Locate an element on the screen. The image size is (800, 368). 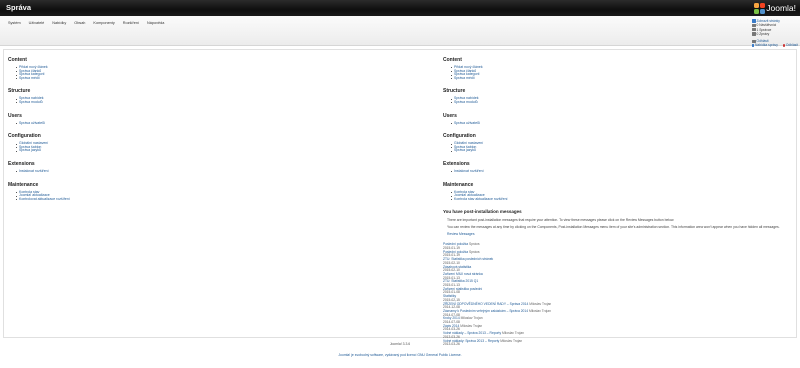
quick-link: Kontrola stav aktualizace rozšíření is located at coordinates (625, 199).